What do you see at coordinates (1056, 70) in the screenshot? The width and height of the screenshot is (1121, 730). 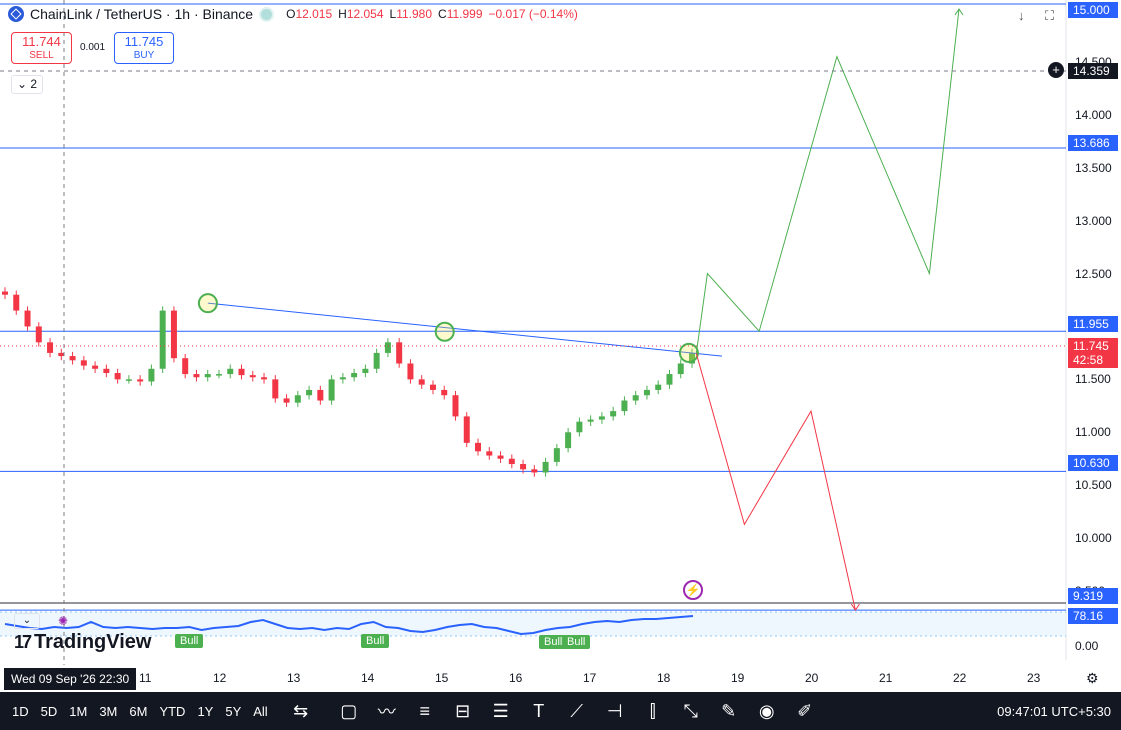 I see `add-alert-icon: +` at bounding box center [1056, 70].